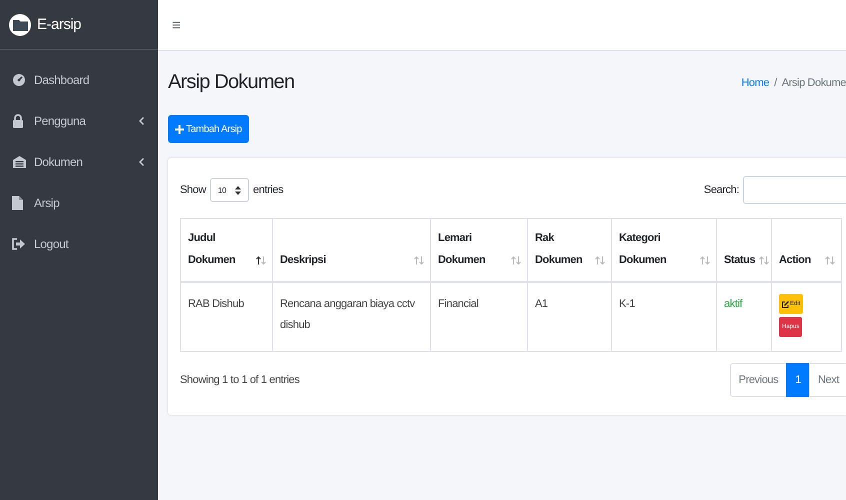  What do you see at coordinates (179, 129) in the screenshot?
I see `plus-icon` at bounding box center [179, 129].